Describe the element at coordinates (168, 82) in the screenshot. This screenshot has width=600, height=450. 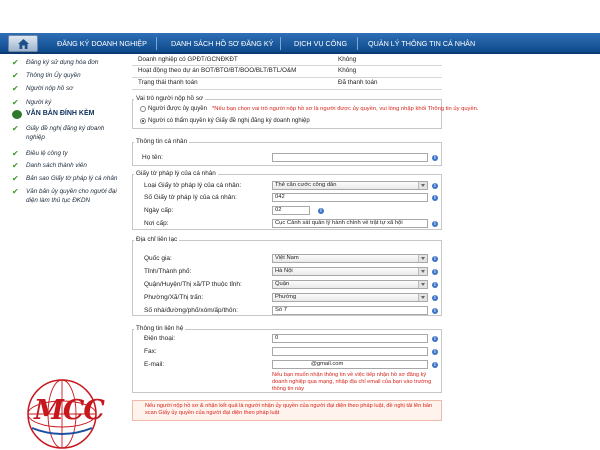
I see `row-label: Trạng thái thanh toán` at that location.